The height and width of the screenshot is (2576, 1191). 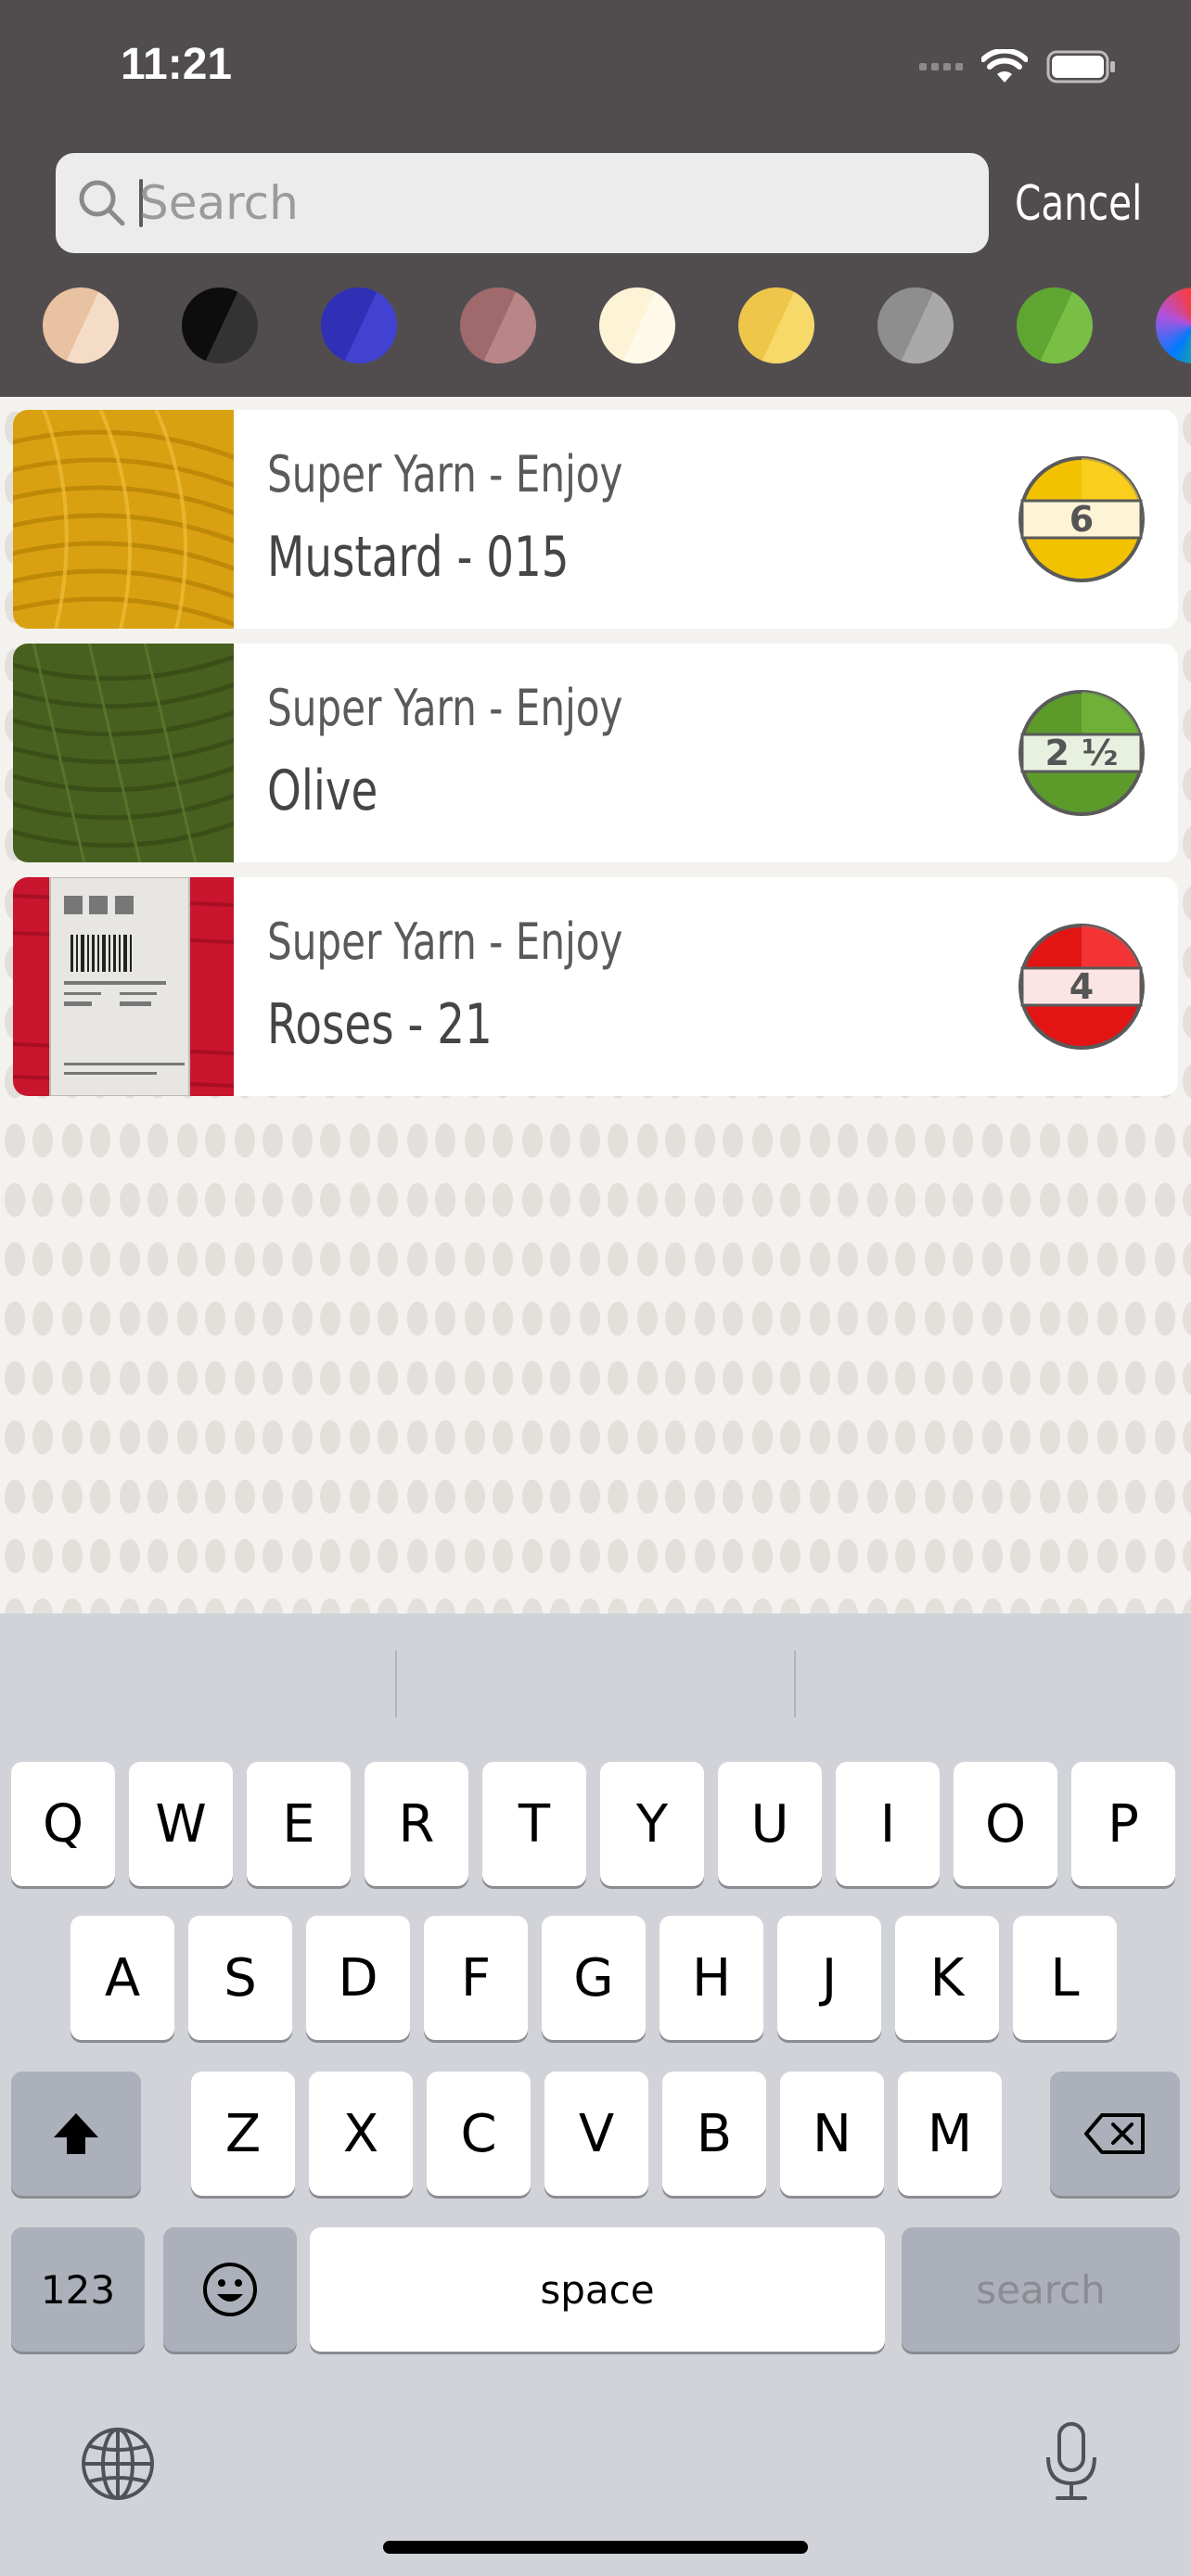 What do you see at coordinates (240, 1978) in the screenshot?
I see `key-s: S` at bounding box center [240, 1978].